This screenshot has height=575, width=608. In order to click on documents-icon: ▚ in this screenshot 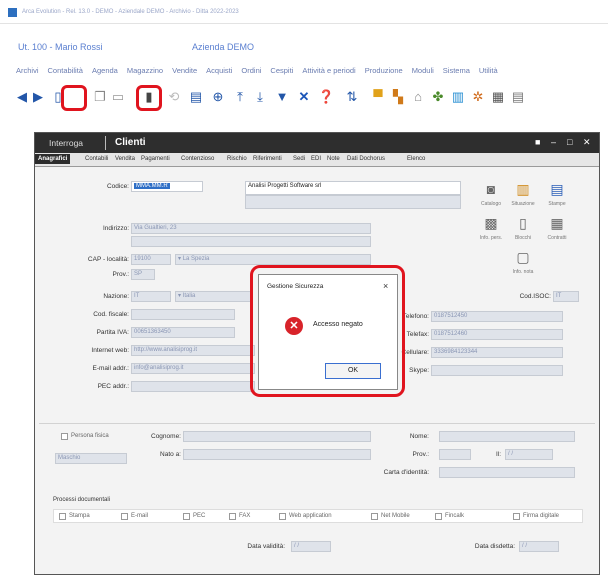, I will do `click(398, 97)`.